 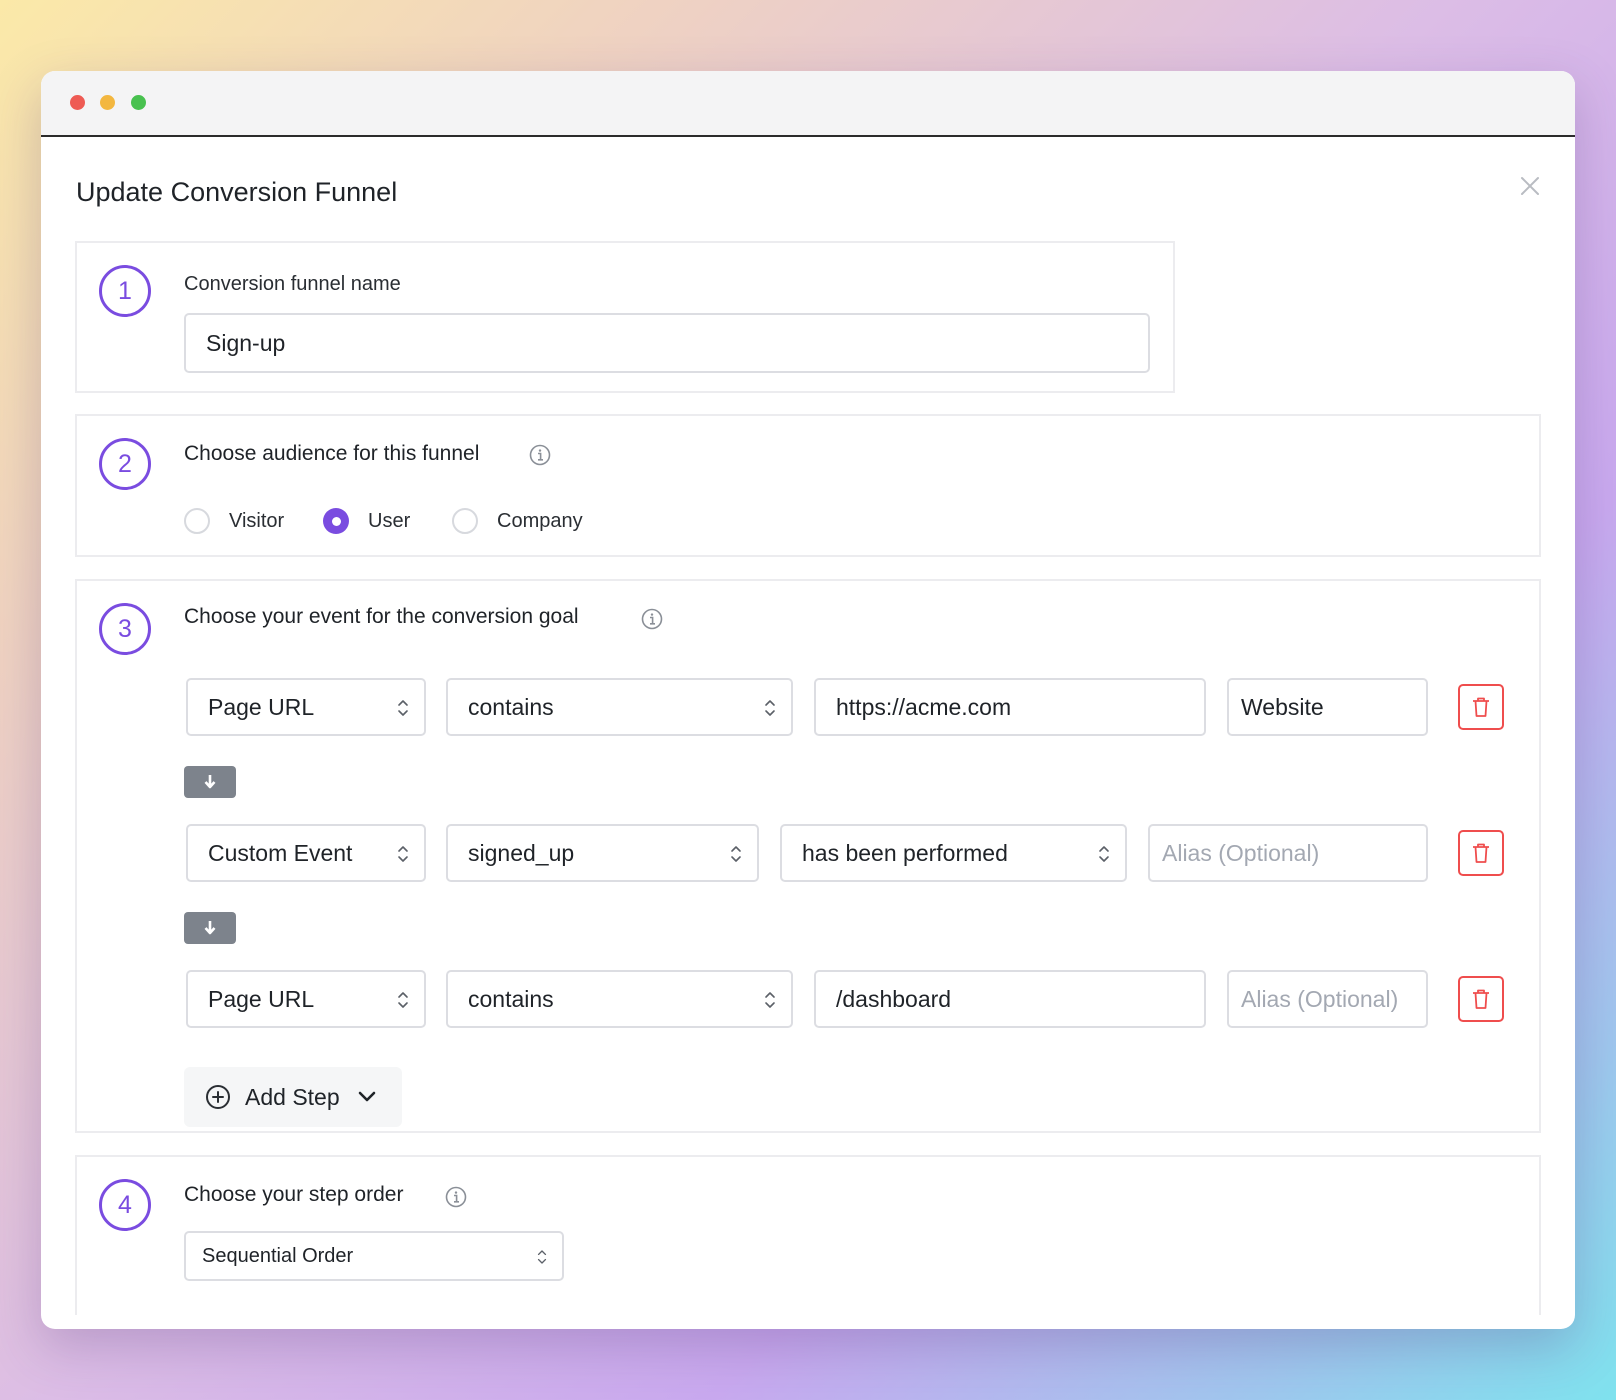 I want to click on step-4-badge: 4, so click(x=125, y=1205).